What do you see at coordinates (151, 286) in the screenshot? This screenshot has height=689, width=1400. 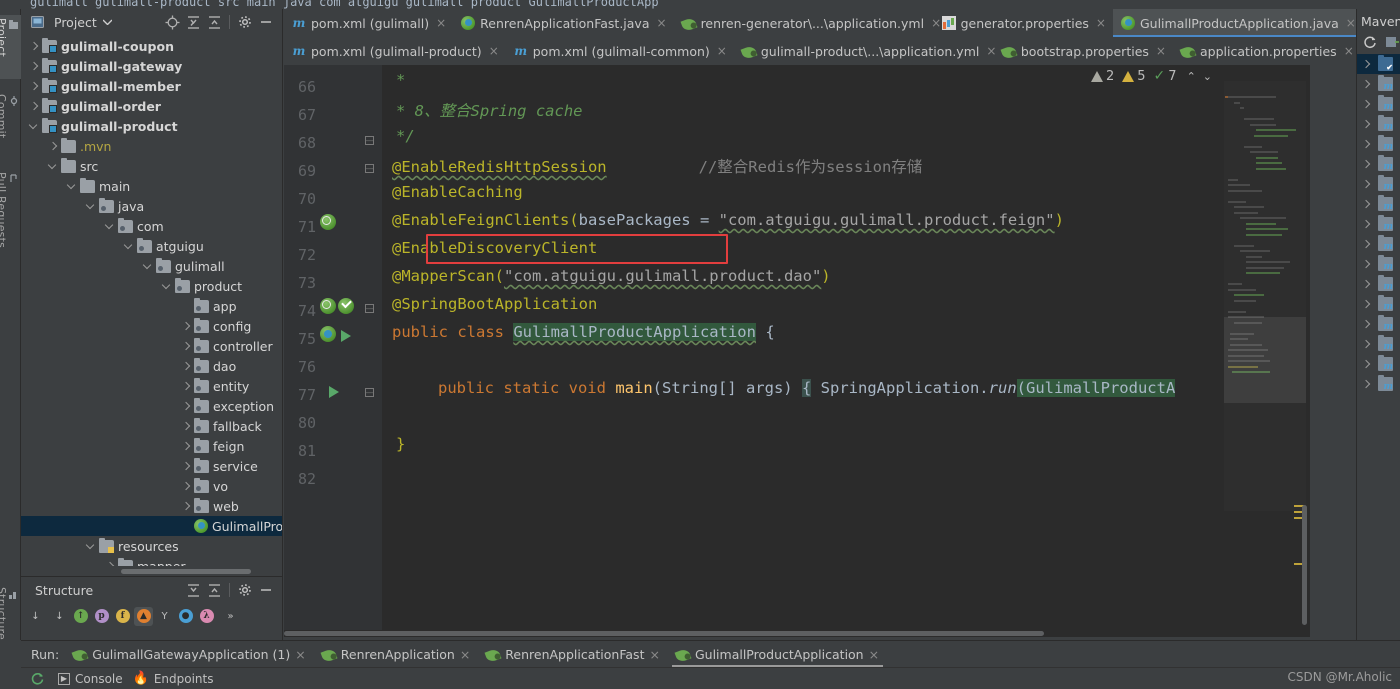 I see `tree-item-product: product` at bounding box center [151, 286].